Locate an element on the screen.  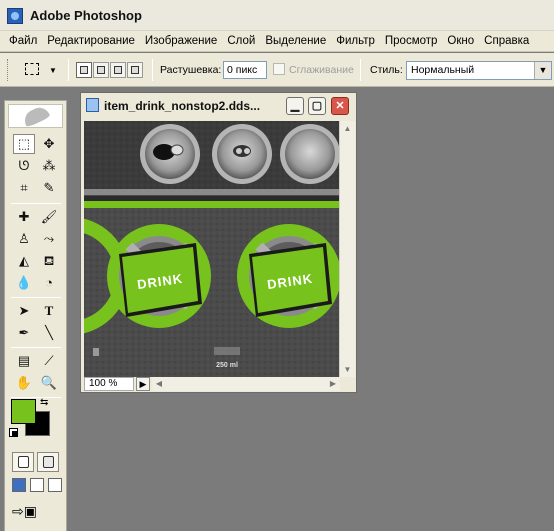
minimize-button: ▁ is located at coordinates (295, 106).